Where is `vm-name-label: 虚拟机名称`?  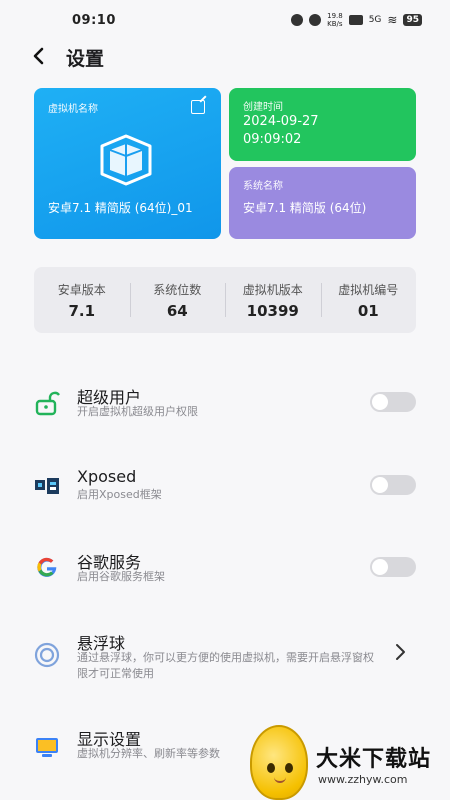 vm-name-label: 虚拟机名称 is located at coordinates (73, 109).